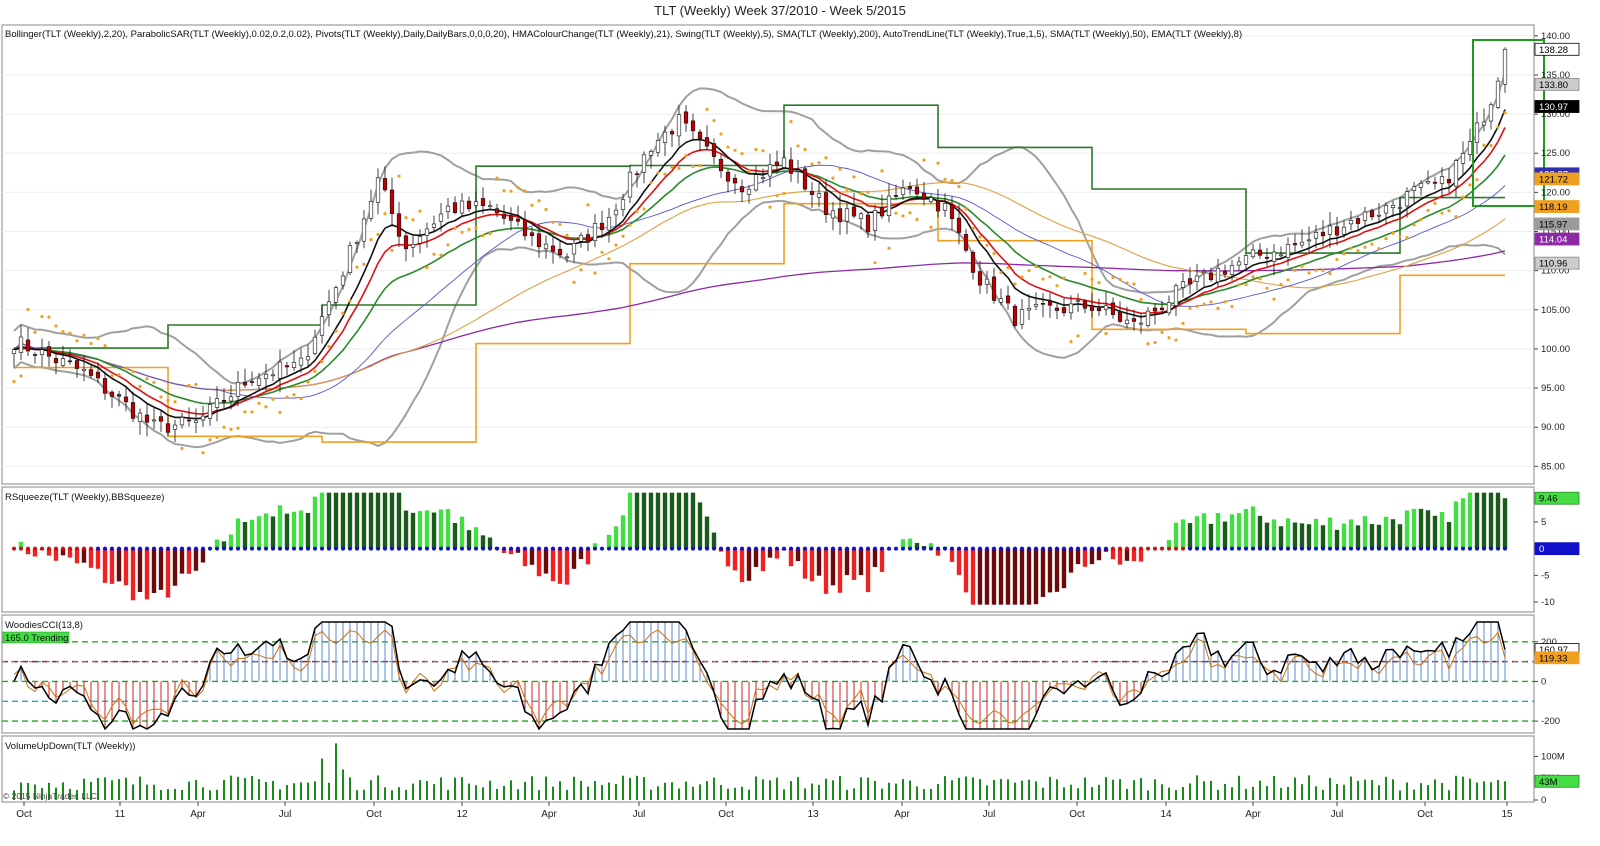 This screenshot has height=846, width=1600. I want to click on squeeze-label: RSqueeze(TLT (Weekly),BBSqueeze), so click(84, 497).